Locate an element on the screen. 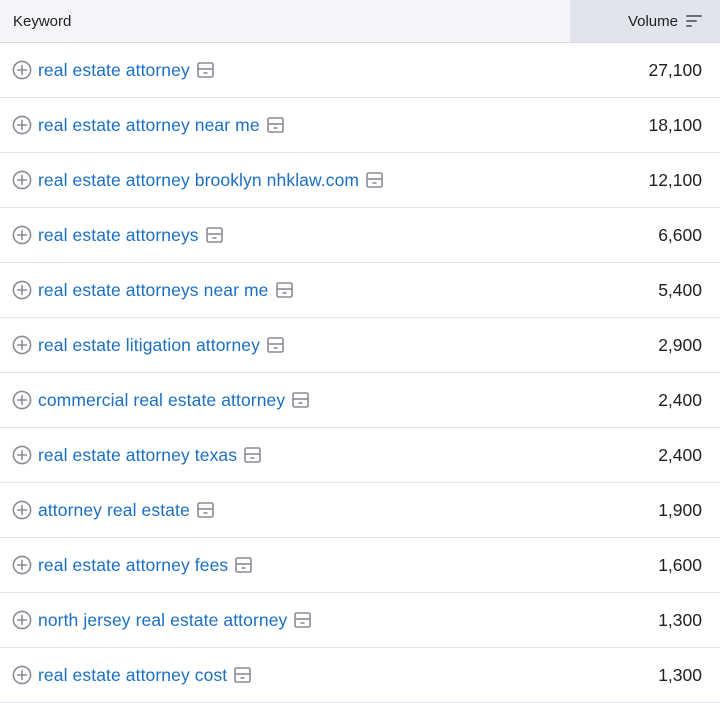  table-row: attorney real estate 1,900 is located at coordinates (360, 510).